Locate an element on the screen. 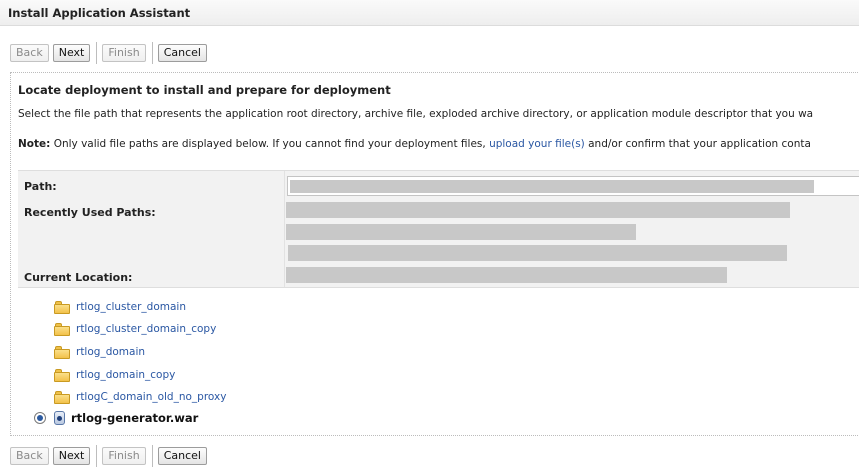 This screenshot has width=859, height=467. war-archive-icon is located at coordinates (59, 418).